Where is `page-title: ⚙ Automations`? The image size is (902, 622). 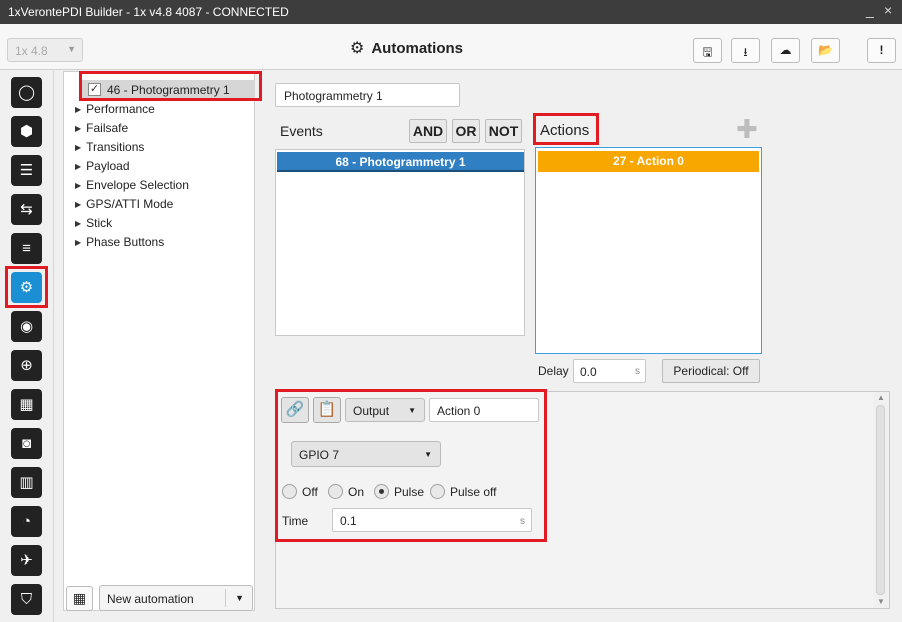 page-title: ⚙ Automations is located at coordinates (406, 48).